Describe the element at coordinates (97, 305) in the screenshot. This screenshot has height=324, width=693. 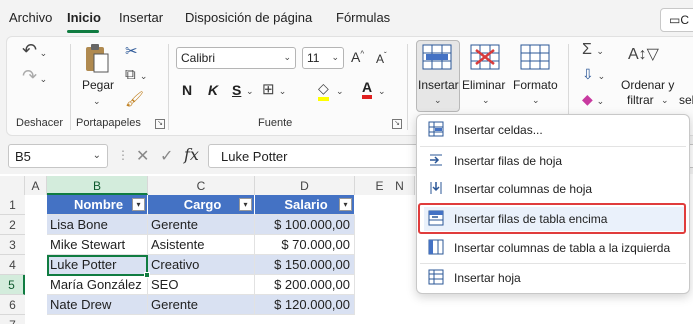
I see `table-cell: Nate Drew` at that location.